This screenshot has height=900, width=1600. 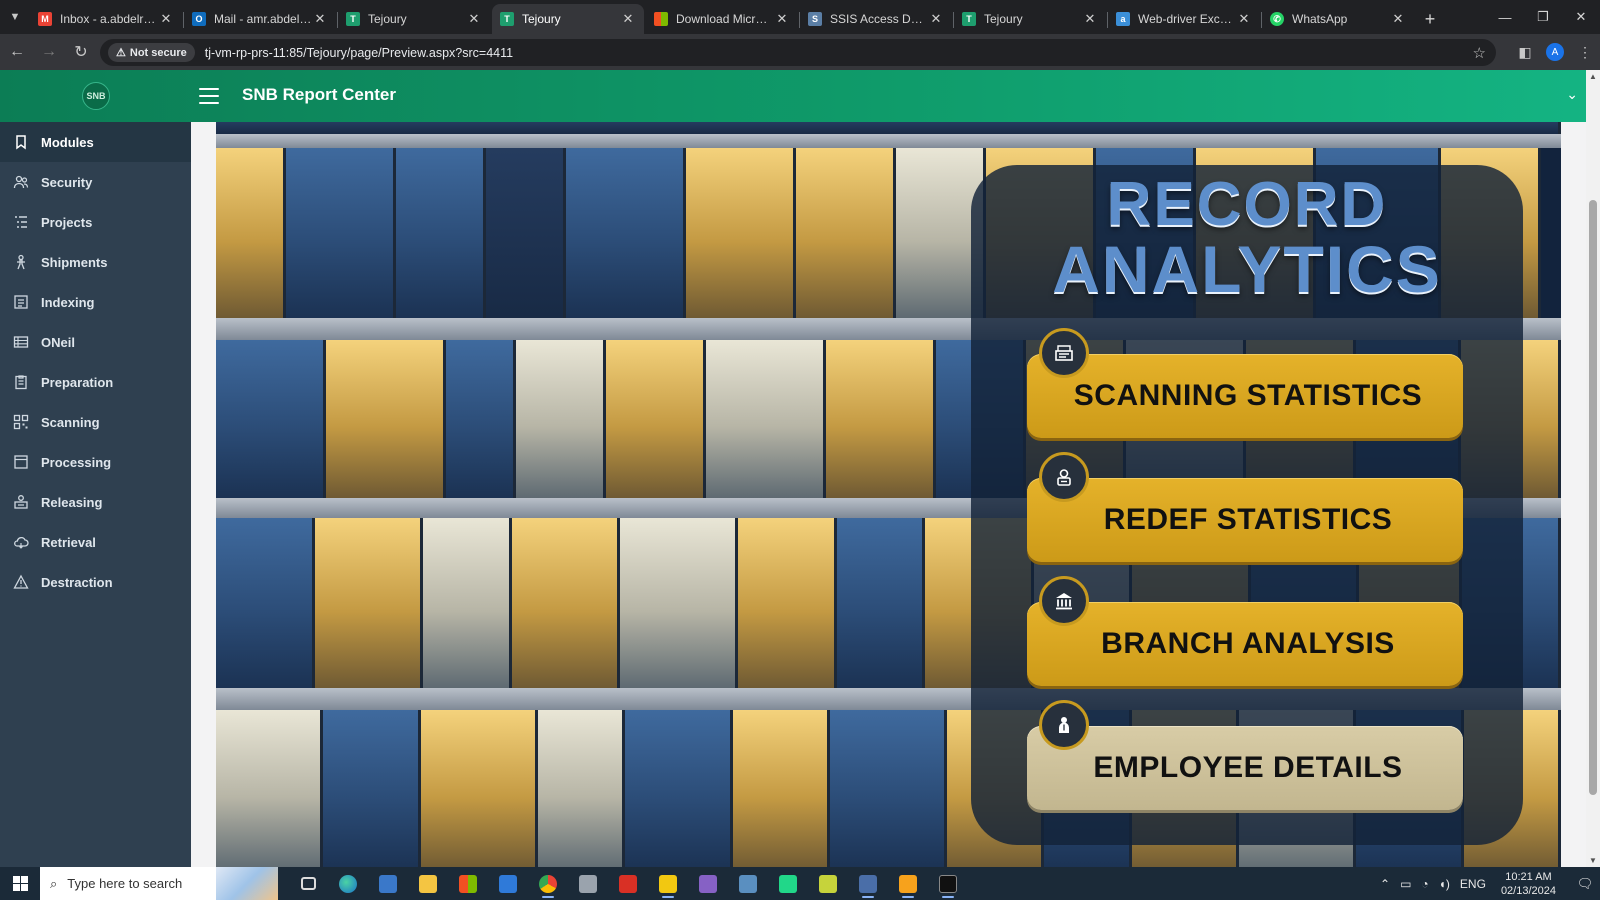 What do you see at coordinates (468, 883) in the screenshot?
I see `store-icon` at bounding box center [468, 883].